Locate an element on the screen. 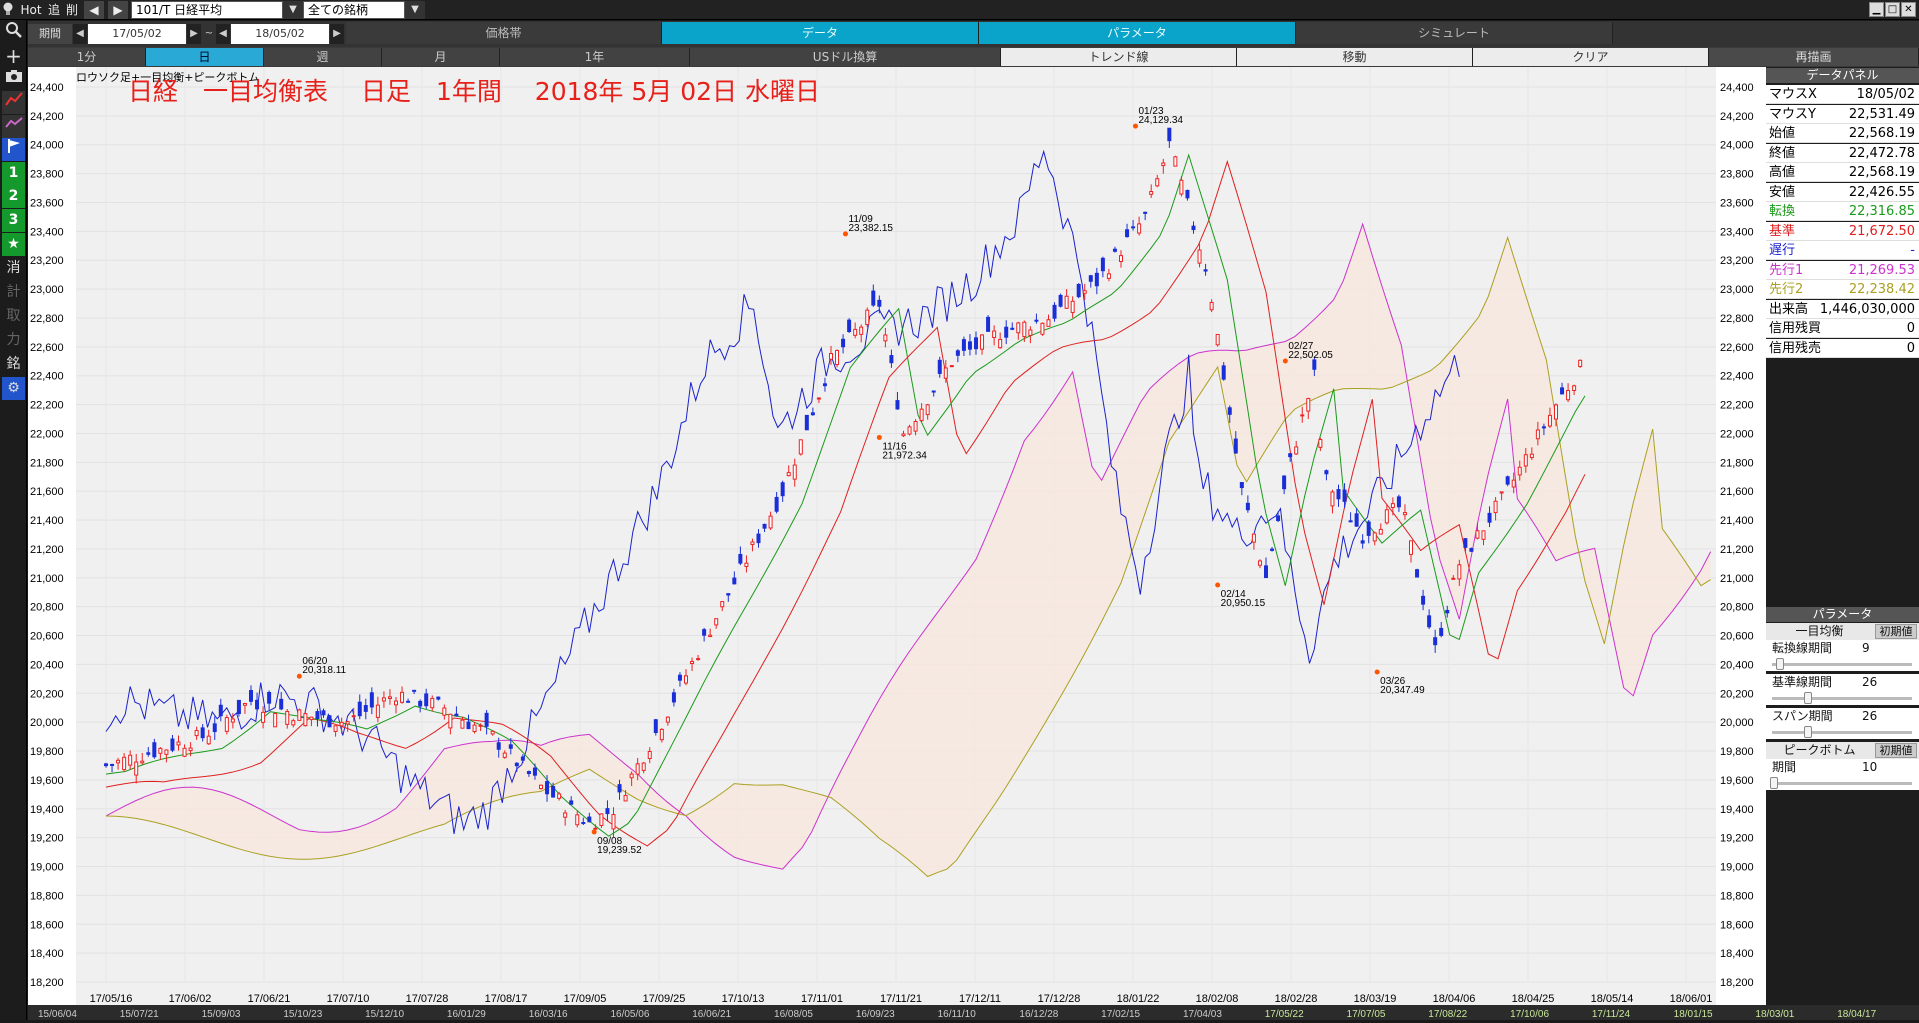 The image size is (1919, 1023). universe-select: 全ての銘柄 is located at coordinates (354, 10).